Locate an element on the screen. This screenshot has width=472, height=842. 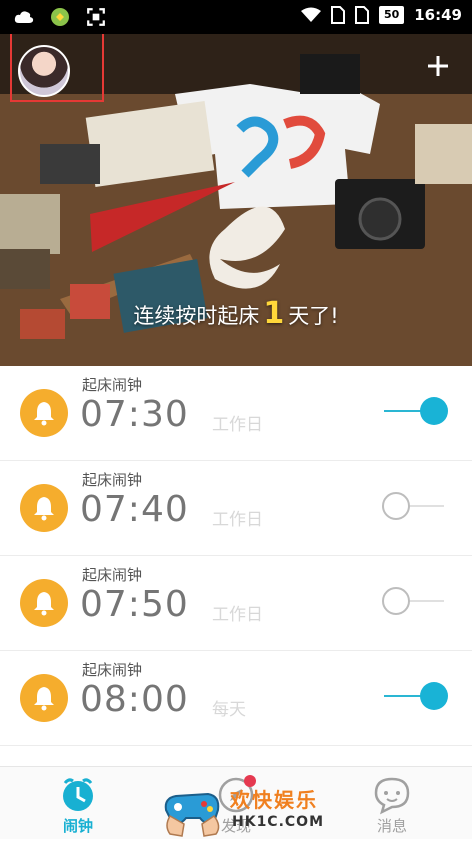
plus-icon is located at coordinates (438, 66).